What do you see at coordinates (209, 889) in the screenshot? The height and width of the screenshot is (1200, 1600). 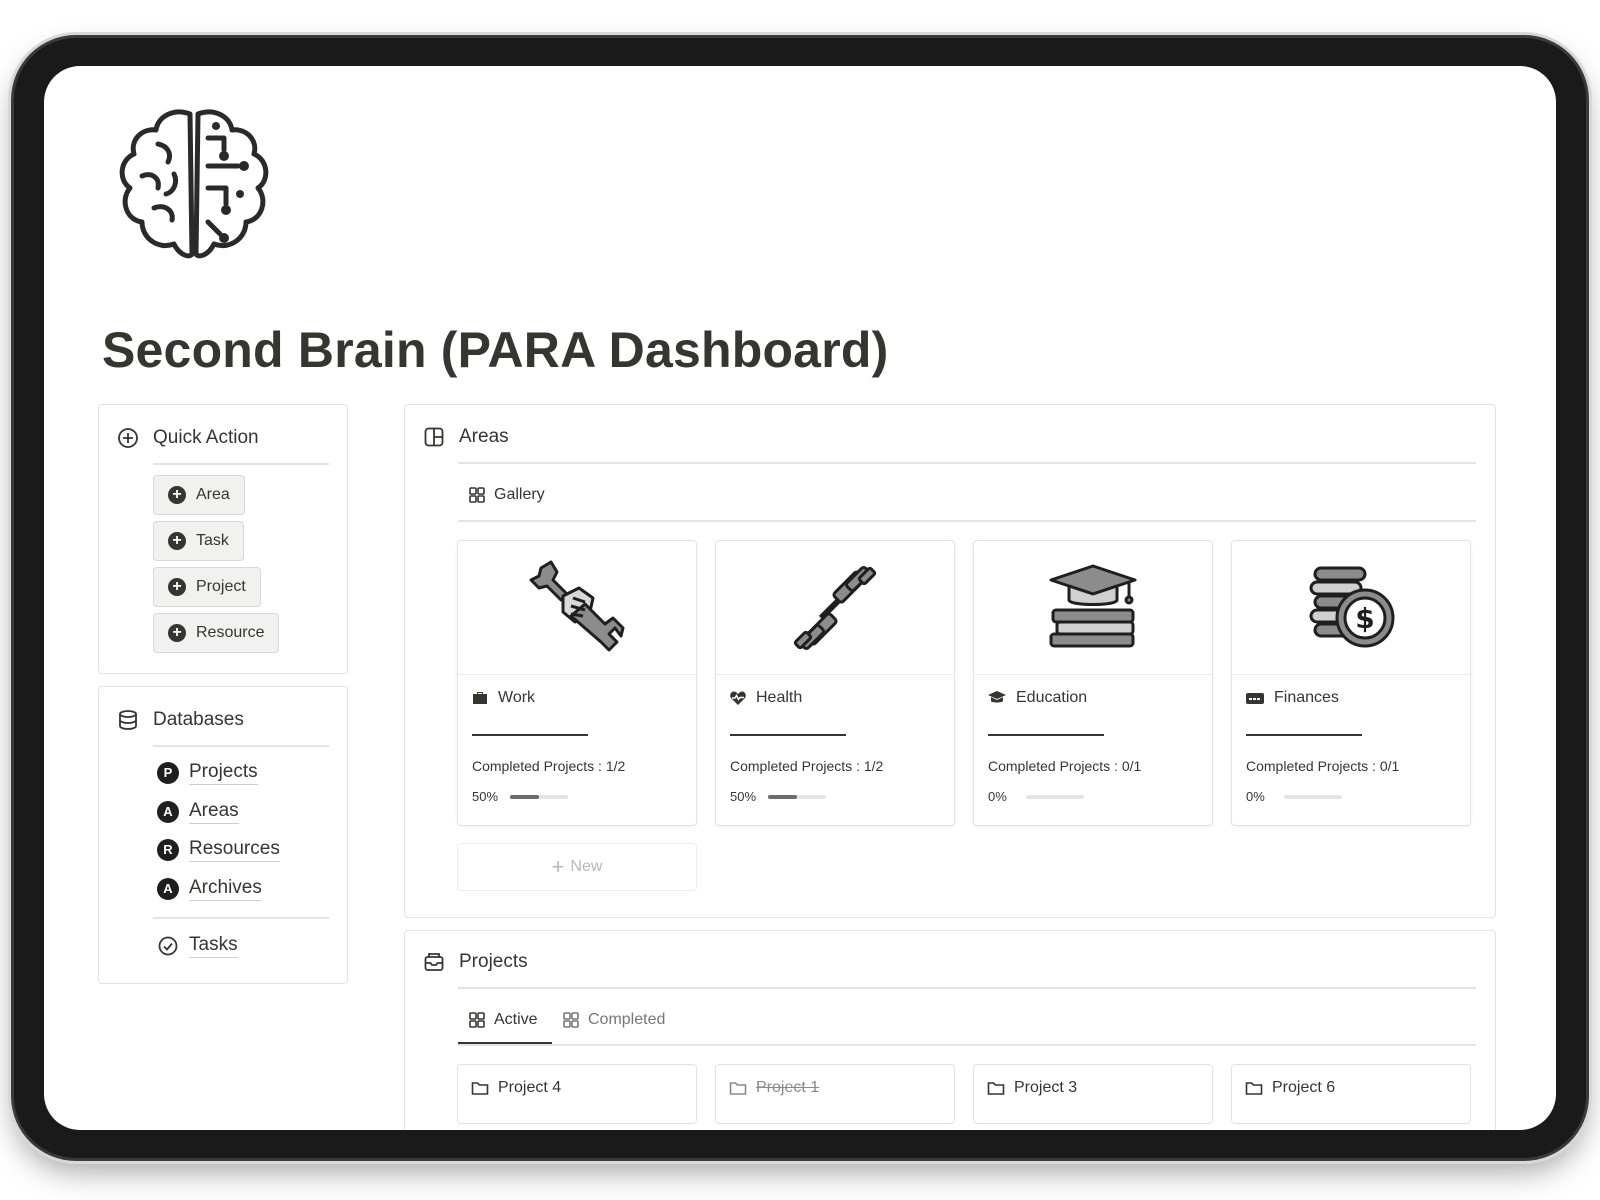 I see `db-link-archives: A Archives` at bounding box center [209, 889].